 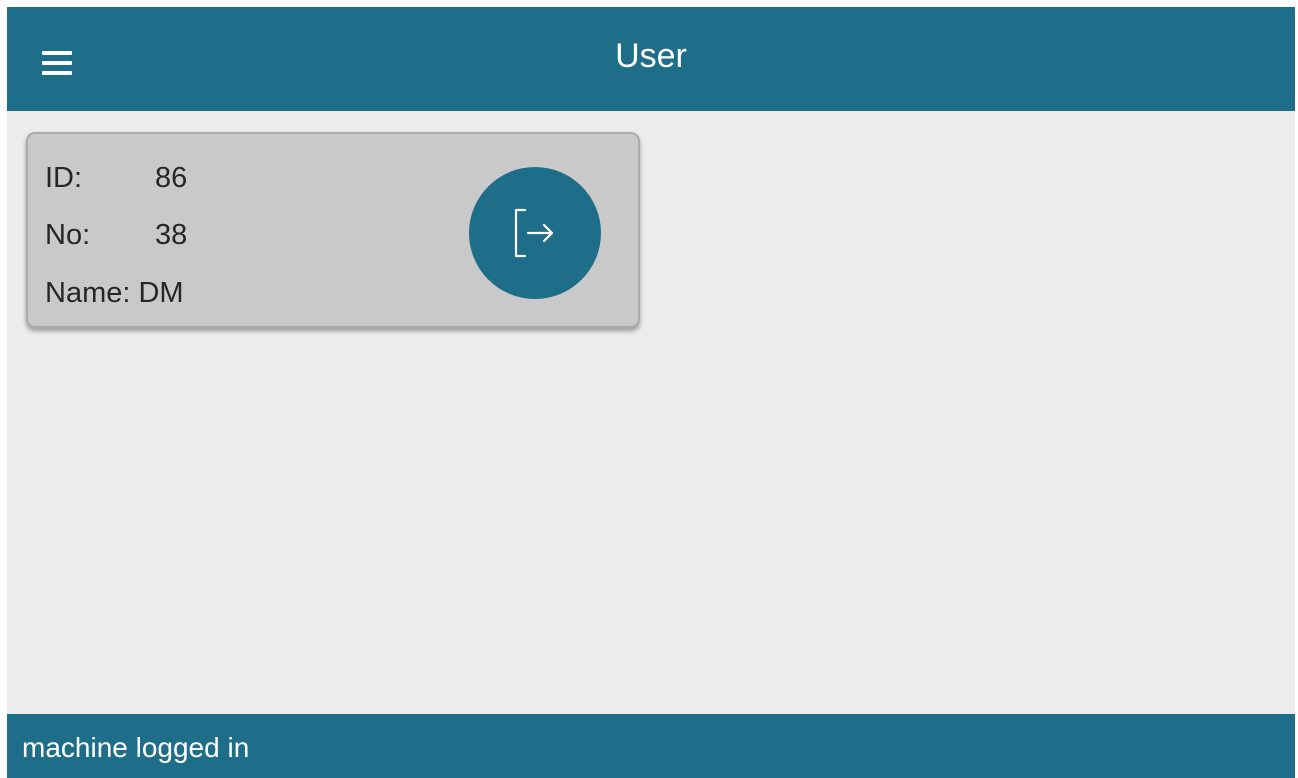 I want to click on logout-icon, so click(x=534, y=233).